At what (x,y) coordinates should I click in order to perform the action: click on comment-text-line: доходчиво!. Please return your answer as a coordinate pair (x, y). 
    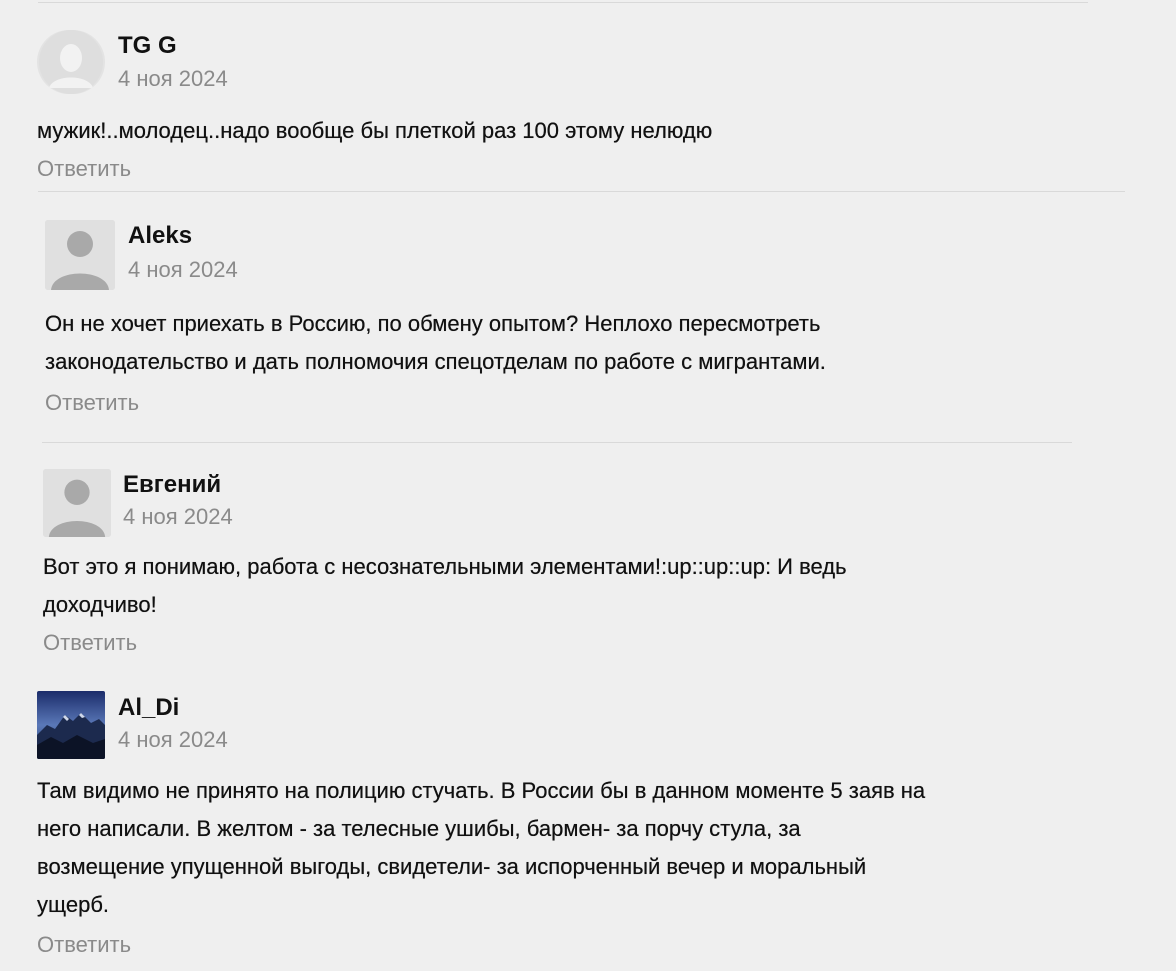
    Looking at the image, I should click on (100, 604).